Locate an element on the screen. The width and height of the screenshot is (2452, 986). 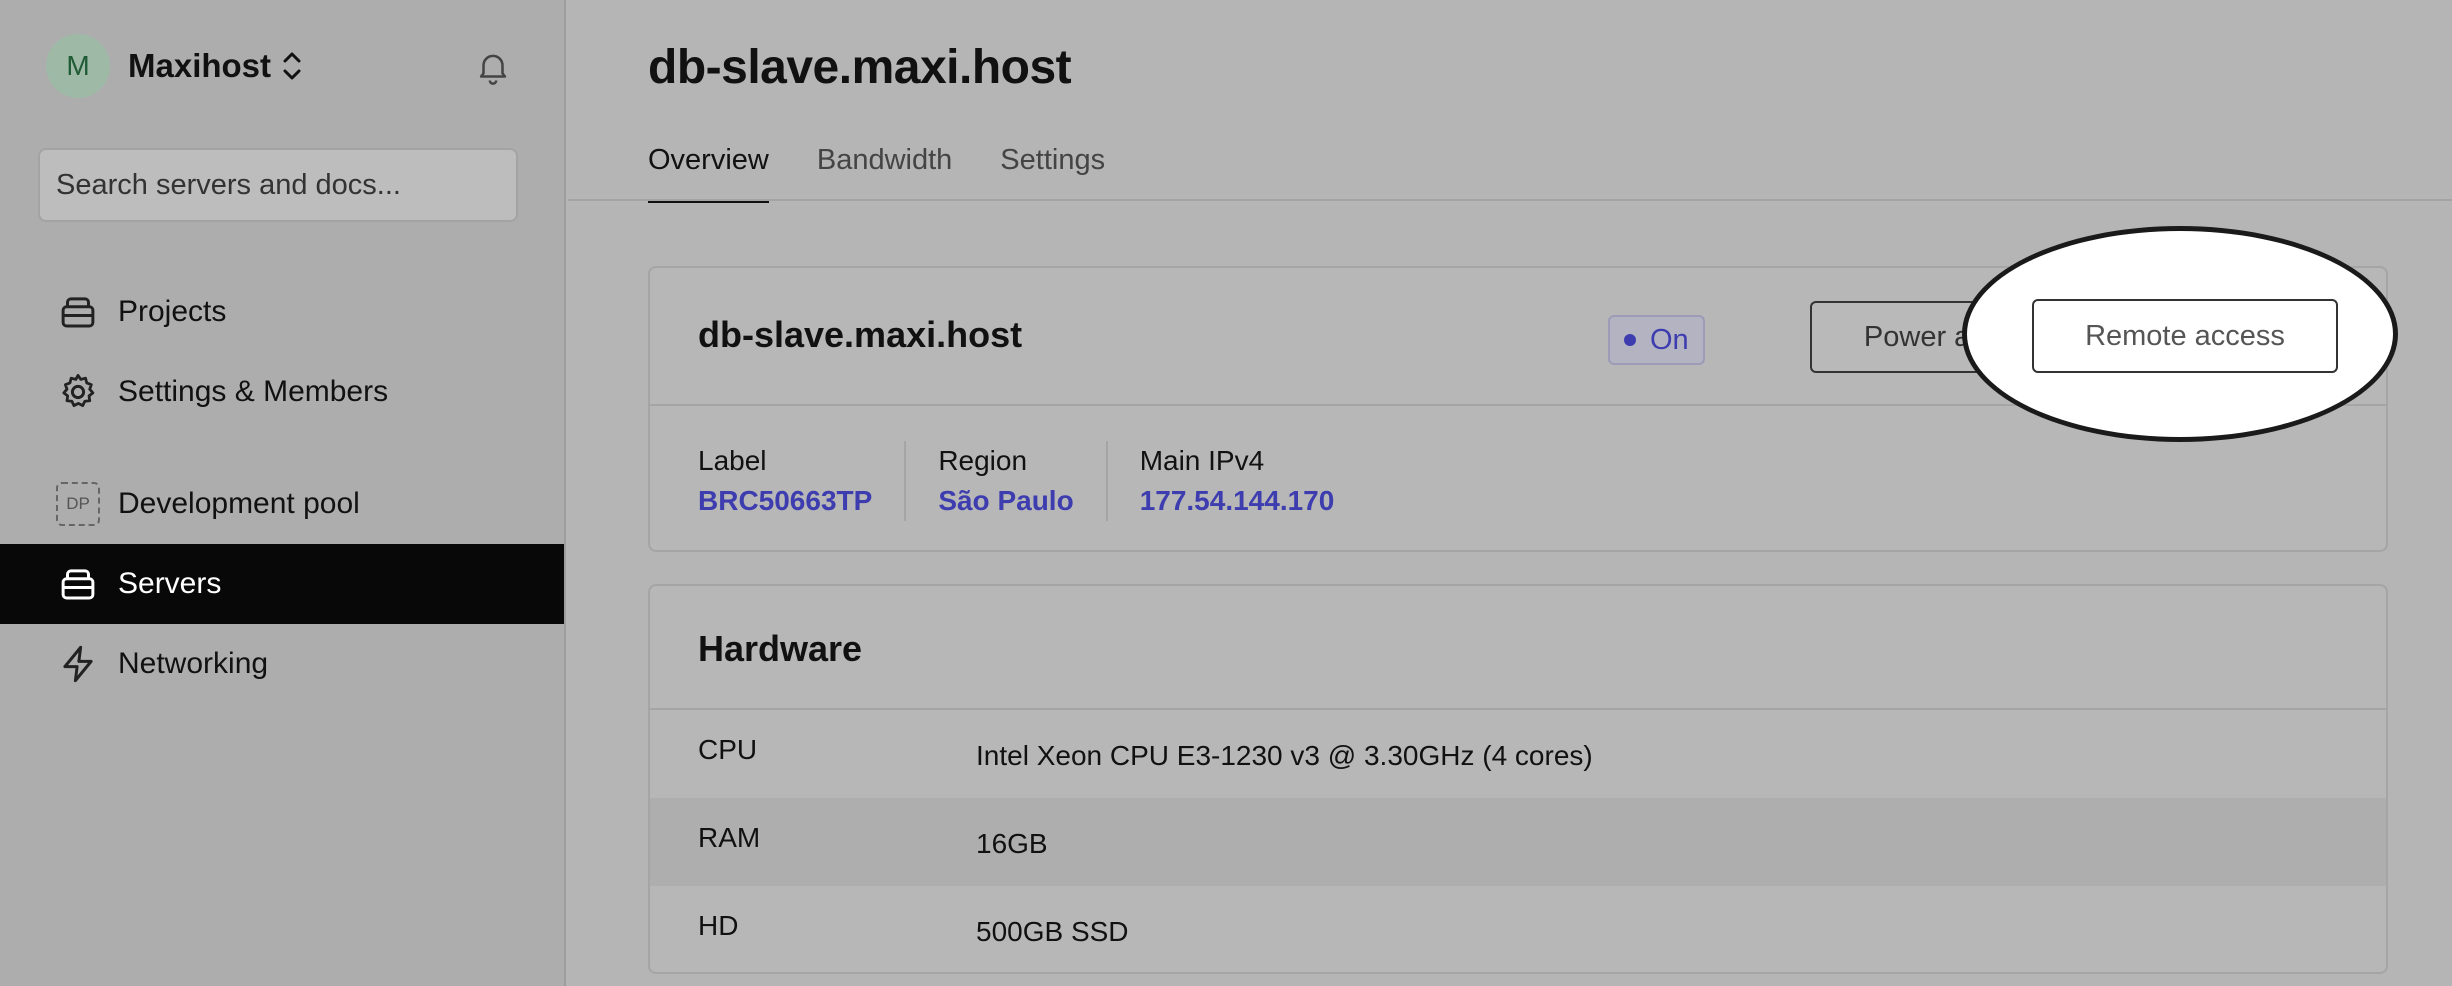
hardware-key: HD is located at coordinates (718, 925).